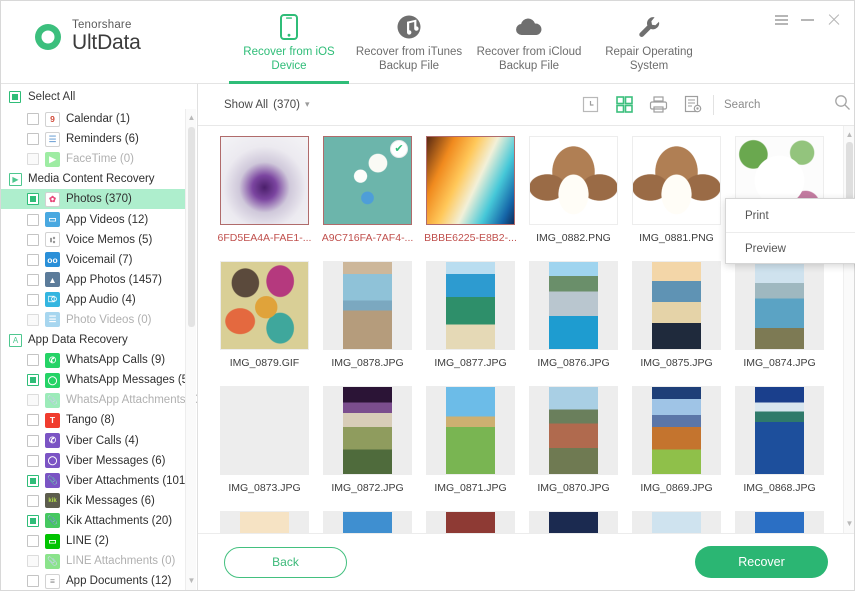 This screenshot has height=591, width=855. Describe the element at coordinates (658, 104) in the screenshot. I see `print-icon` at that location.